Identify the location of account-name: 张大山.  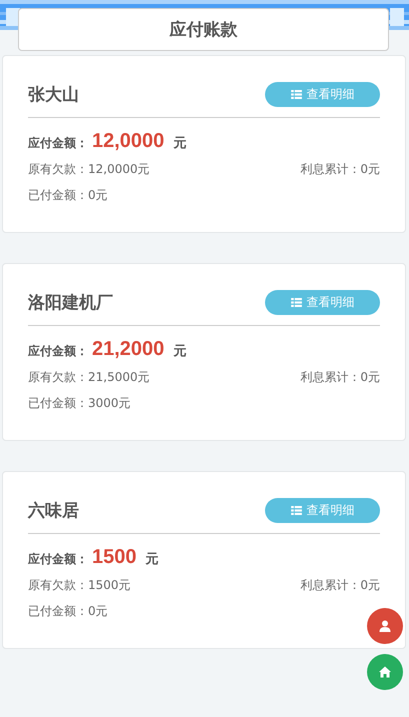
(53, 95).